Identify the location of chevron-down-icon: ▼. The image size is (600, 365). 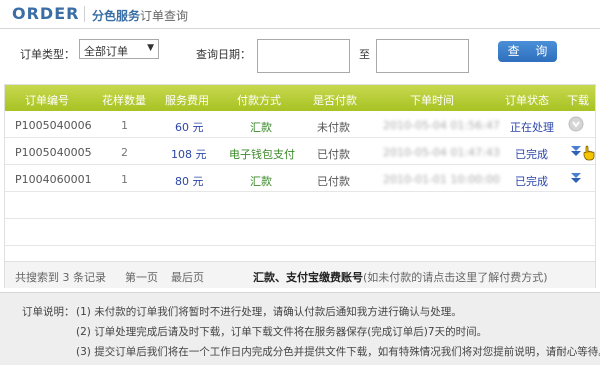
(150, 48).